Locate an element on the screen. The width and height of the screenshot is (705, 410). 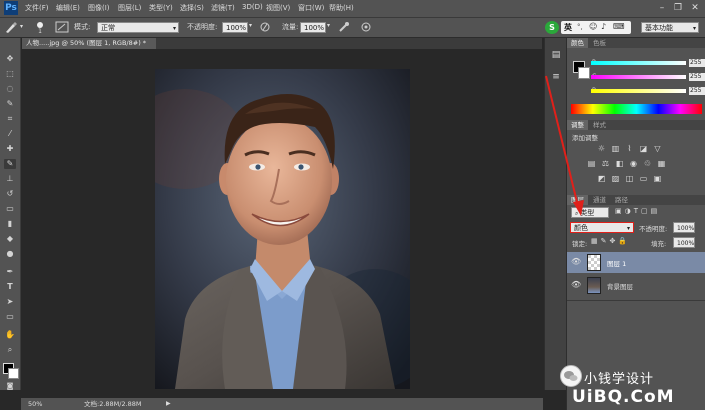
vibrance-icon: ▽ is located at coordinates (657, 149).